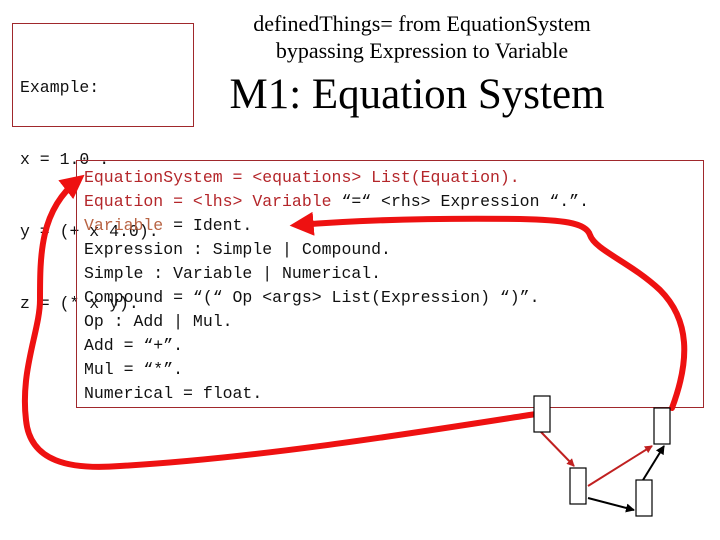  Describe the element at coordinates (60, 87) in the screenshot. I see `example-line: Example:` at that location.